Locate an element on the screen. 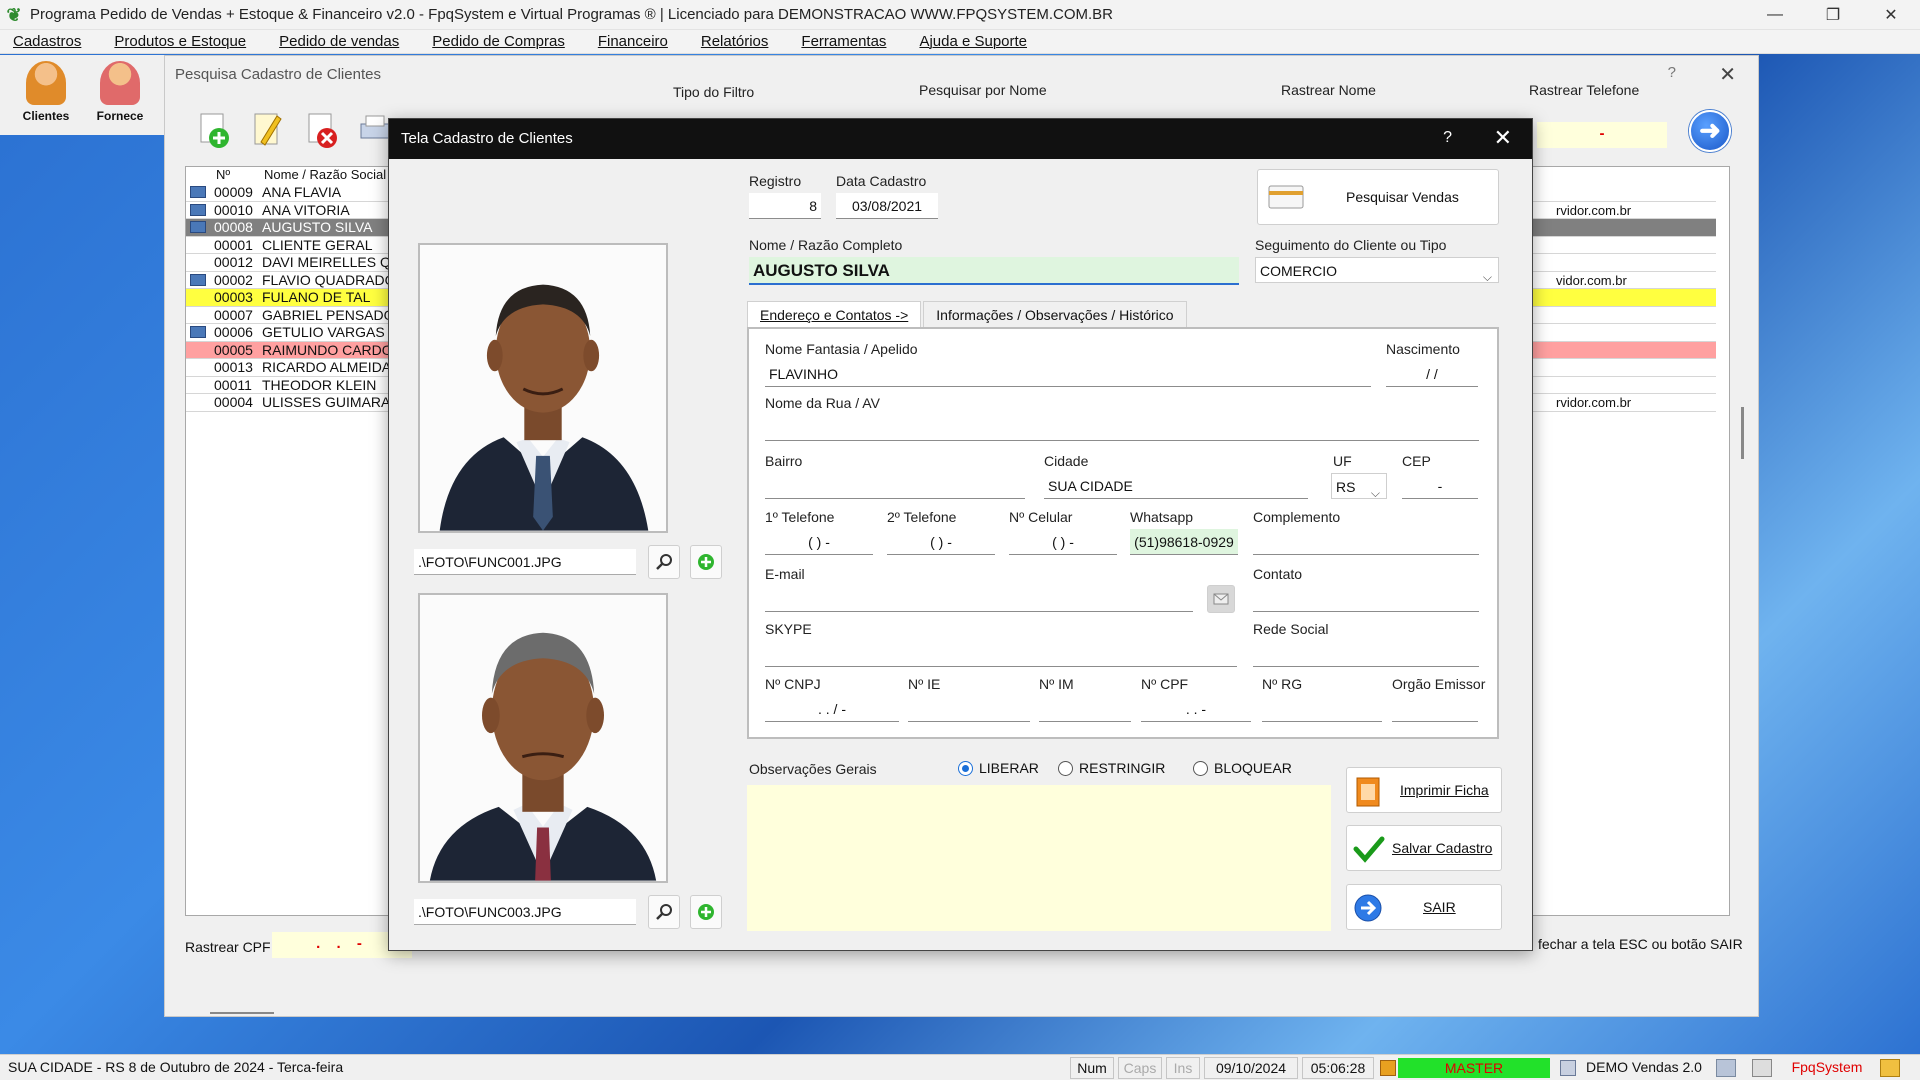 Image resolution: width=1920 pixels, height=1080 pixels. rastrear-telefone-input: - is located at coordinates (1602, 135).